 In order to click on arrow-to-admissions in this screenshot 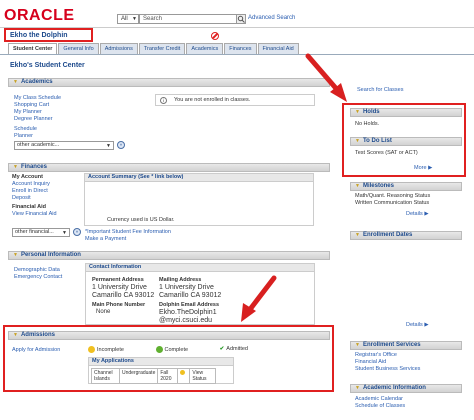, I will do `click(259, 298)`.